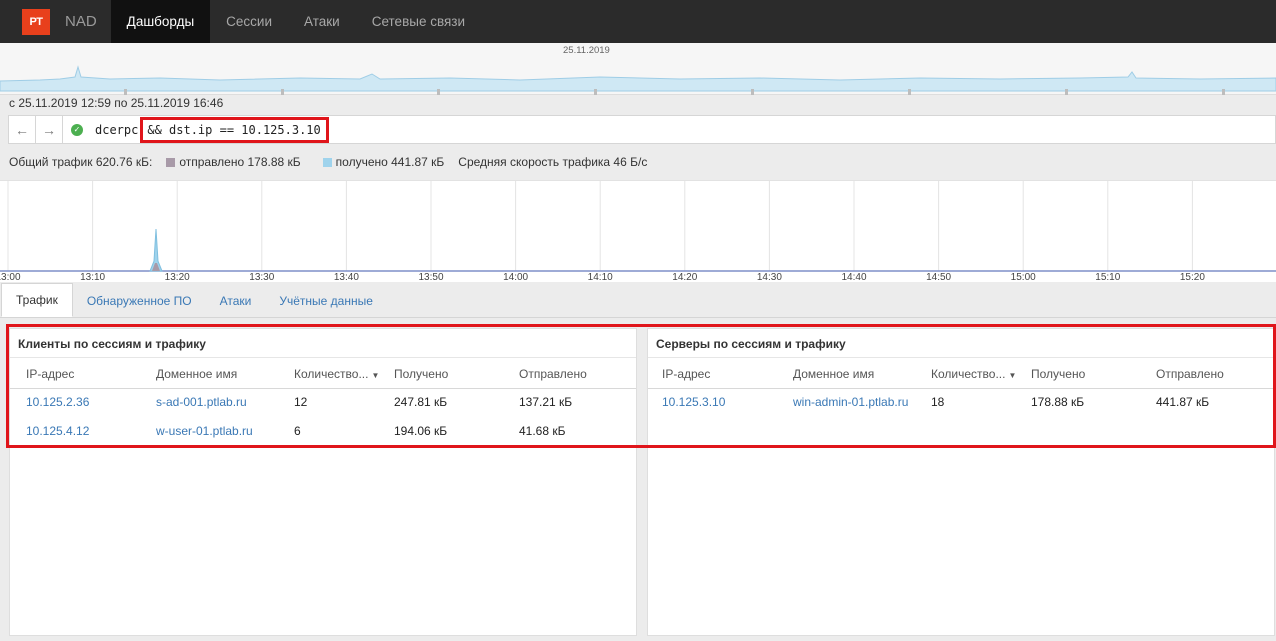 The height and width of the screenshot is (641, 1276). Describe the element at coordinates (171, 162) in the screenshot. I see `sent-legend-swatch` at that location.